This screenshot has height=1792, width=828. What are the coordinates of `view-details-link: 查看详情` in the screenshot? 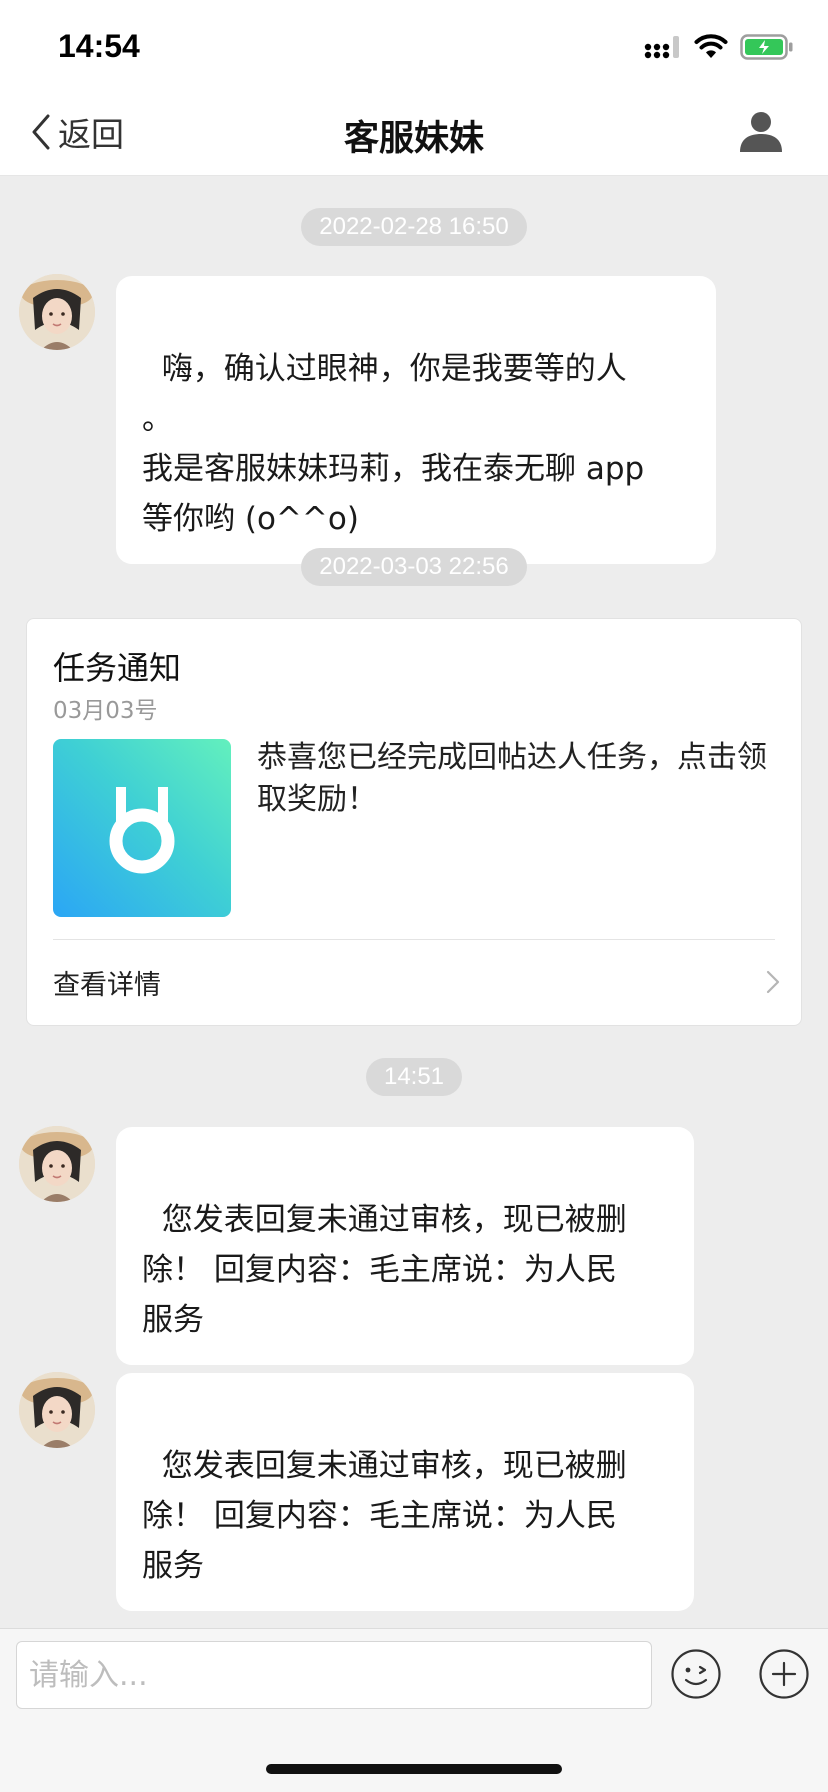 It's located at (417, 982).